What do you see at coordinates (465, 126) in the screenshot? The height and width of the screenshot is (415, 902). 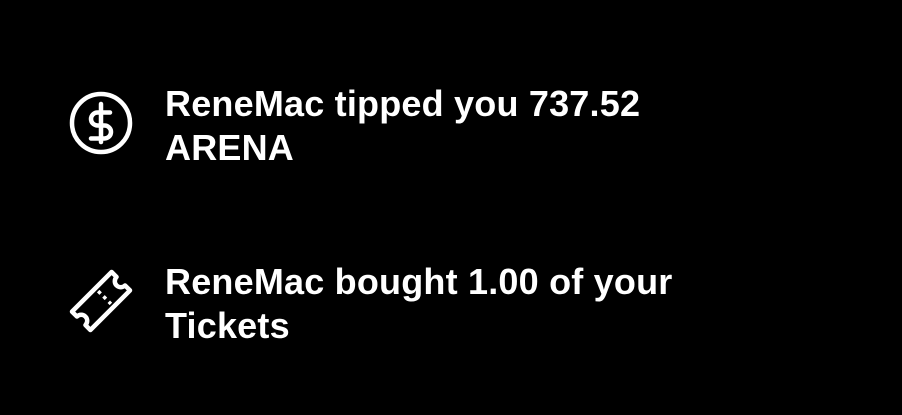 I see `notification-text: ReneMac tipped you 737.52 ARENA` at bounding box center [465, 126].